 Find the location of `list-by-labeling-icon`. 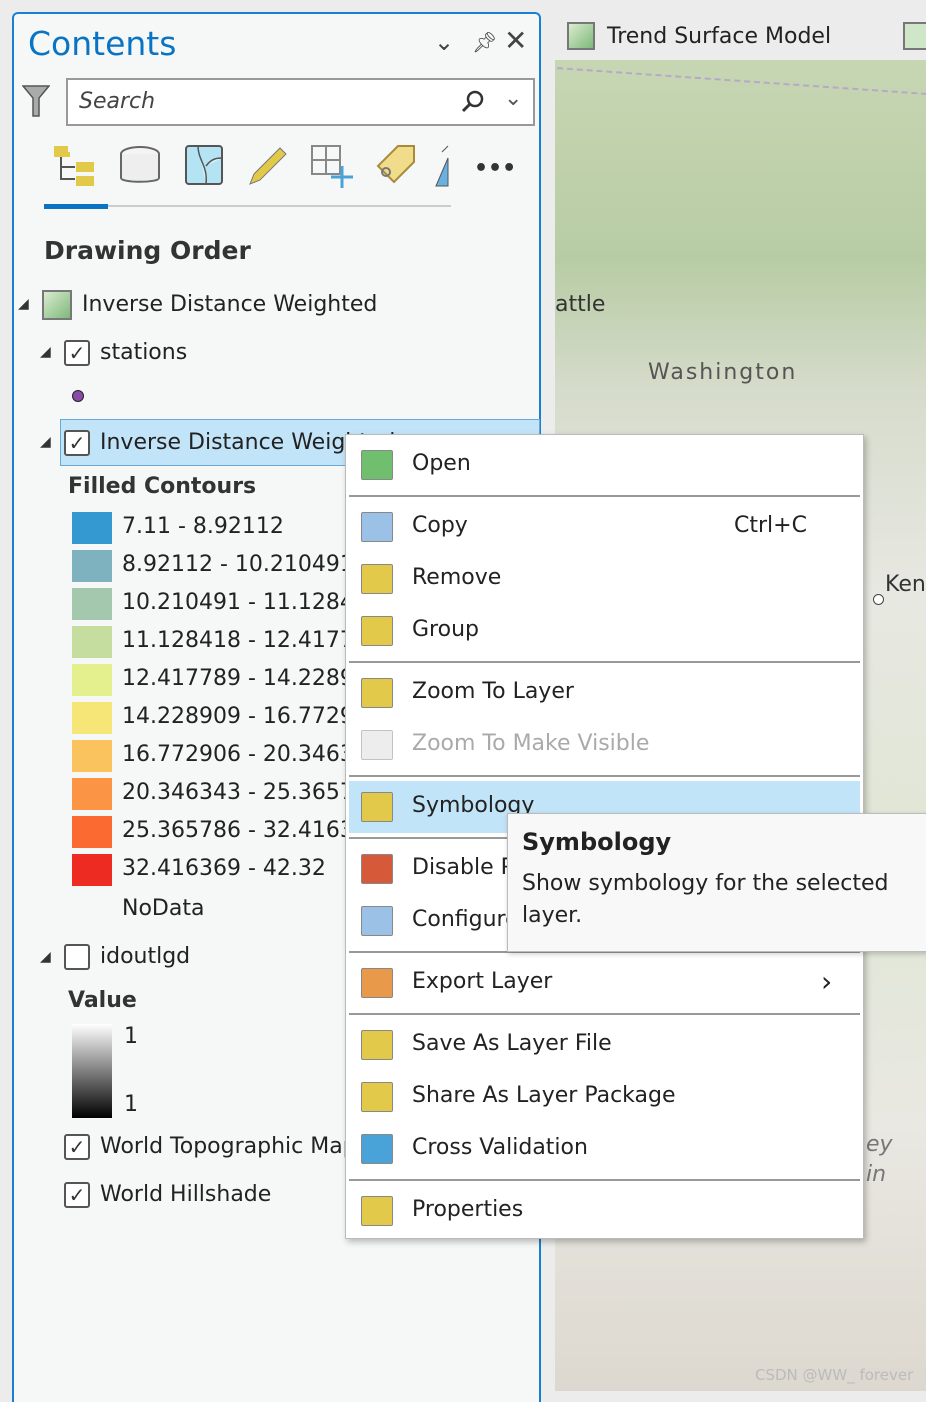

list-by-labeling-icon is located at coordinates (395, 166).